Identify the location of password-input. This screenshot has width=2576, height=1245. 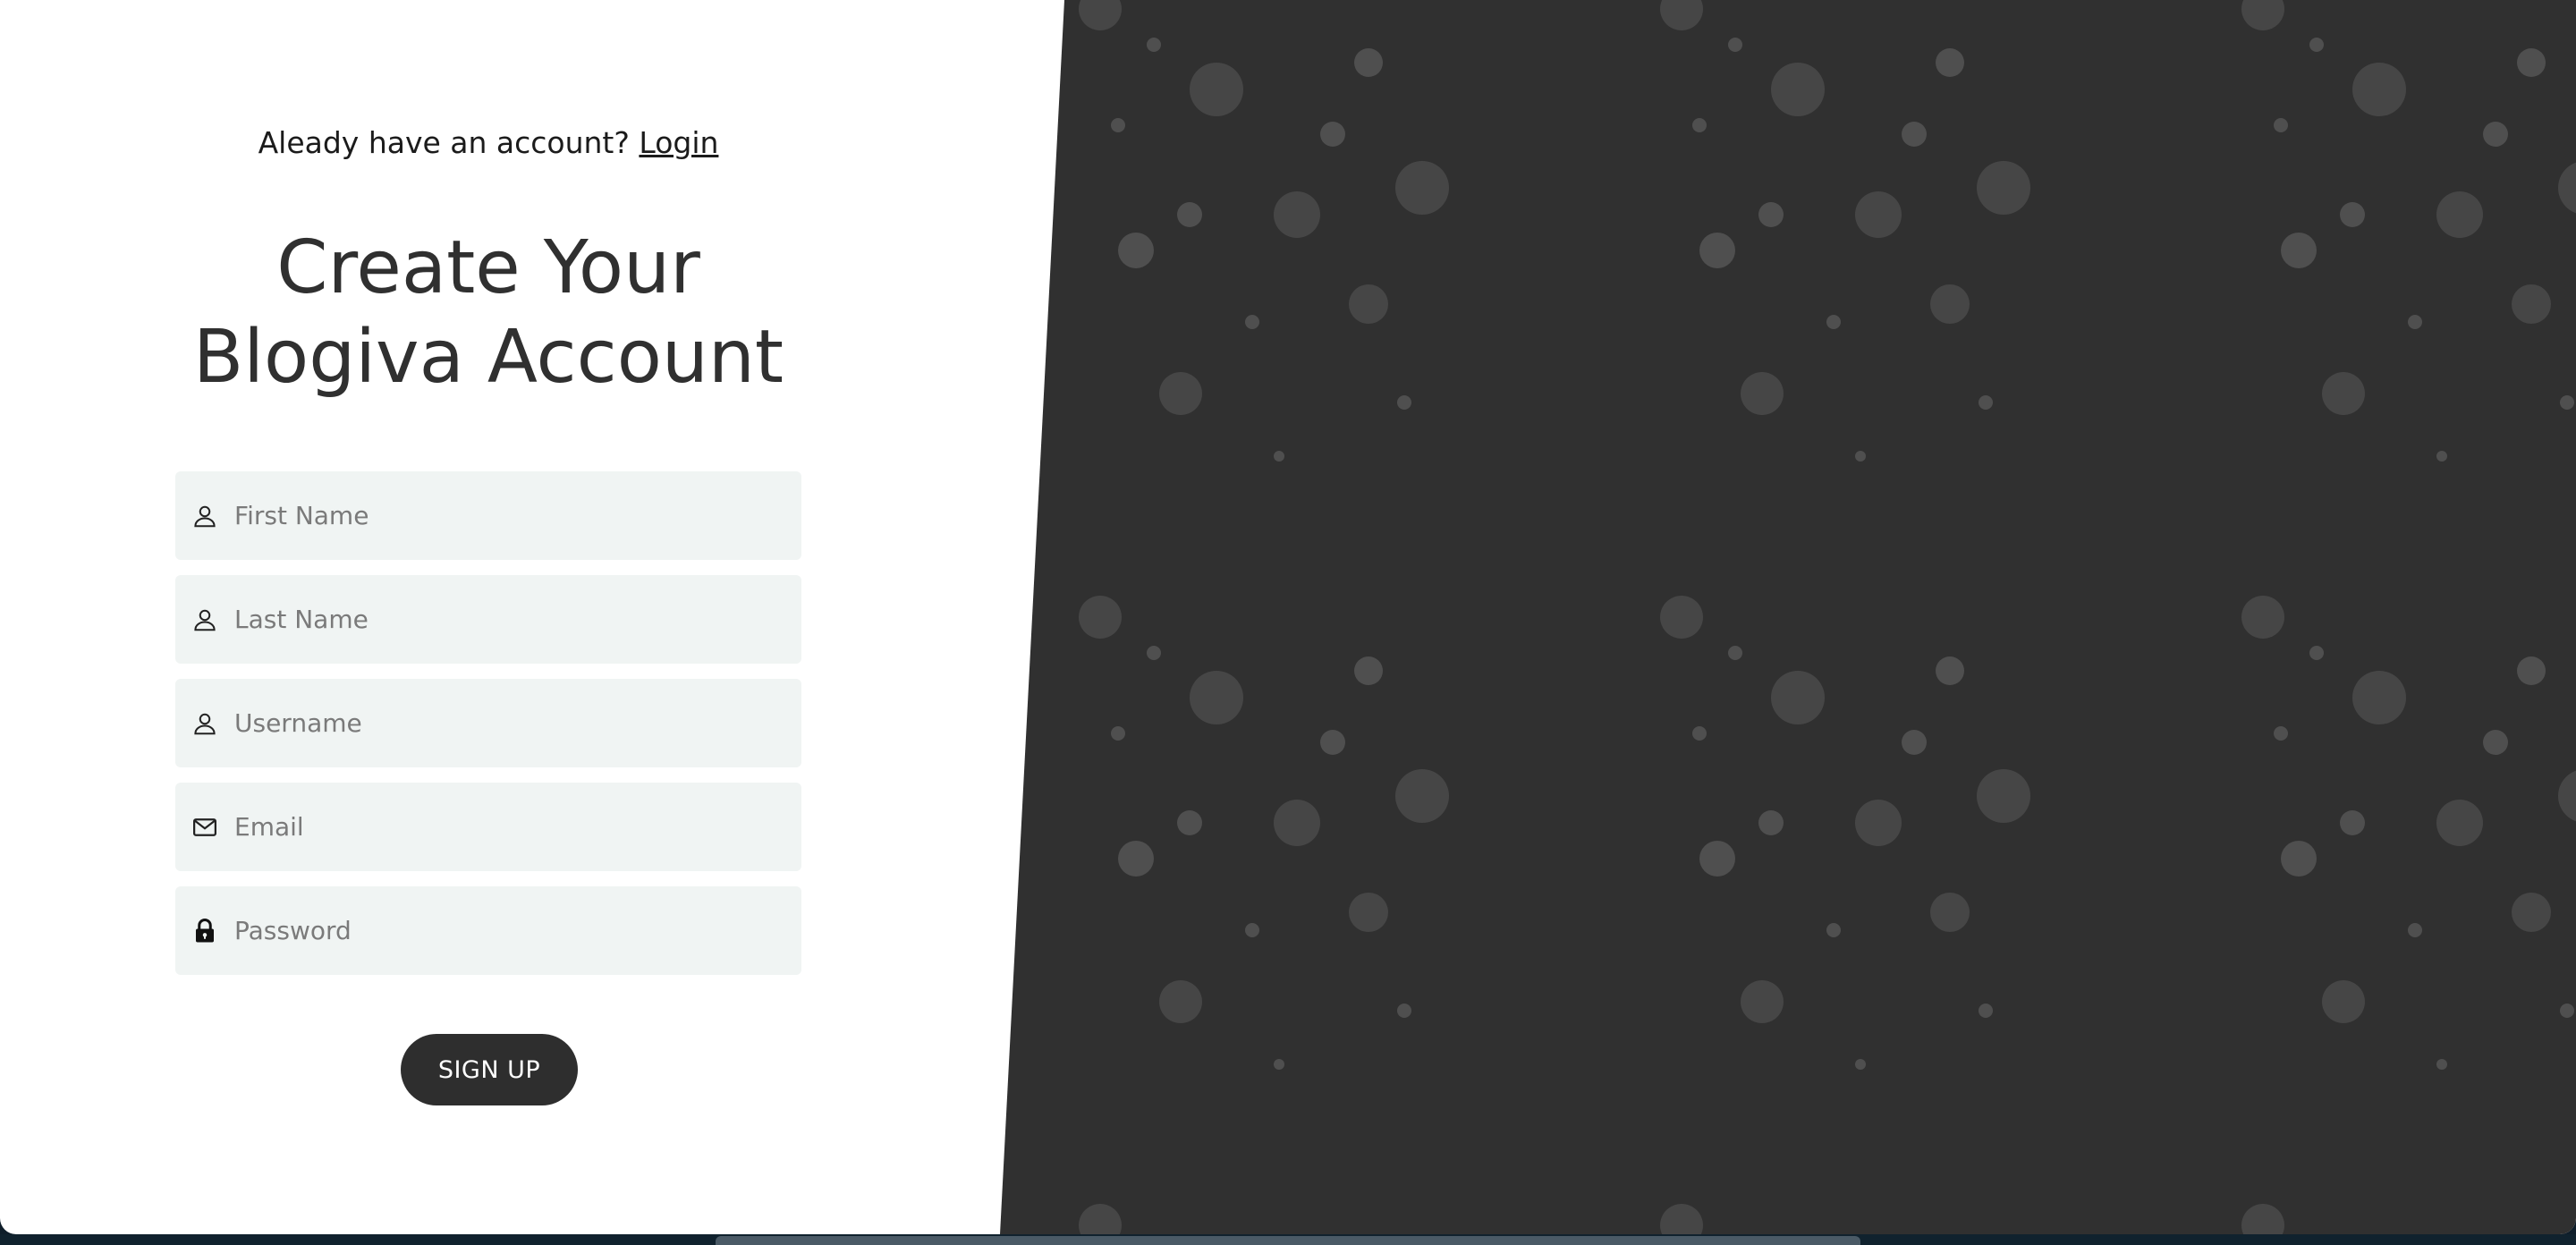
(503, 930).